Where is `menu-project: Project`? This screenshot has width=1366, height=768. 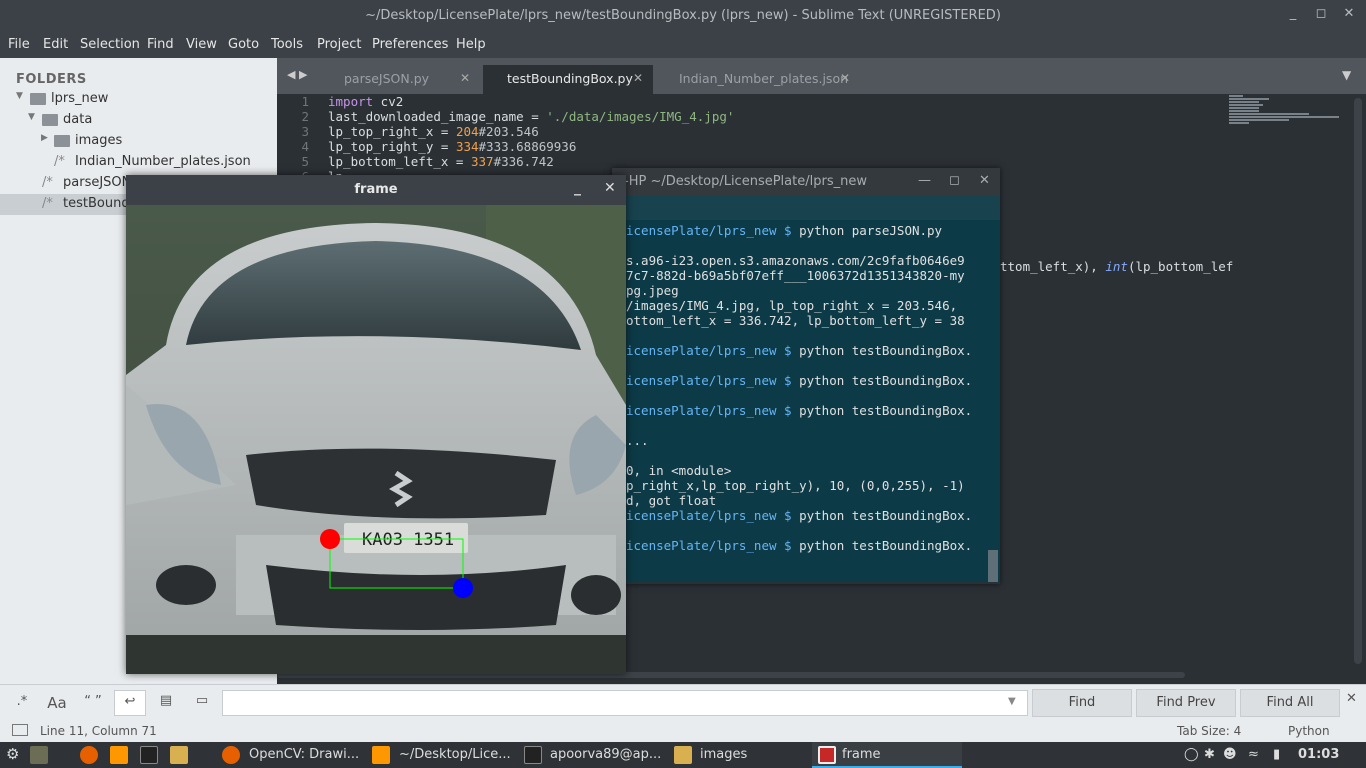
menu-project: Project is located at coordinates (339, 44).